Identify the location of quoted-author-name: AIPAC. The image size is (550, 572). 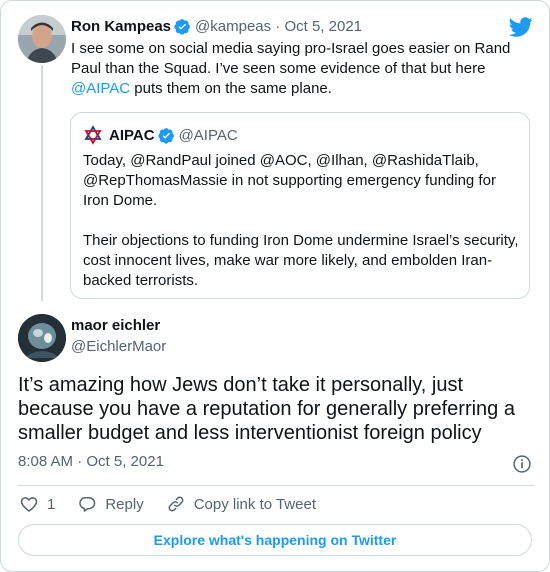
(132, 135).